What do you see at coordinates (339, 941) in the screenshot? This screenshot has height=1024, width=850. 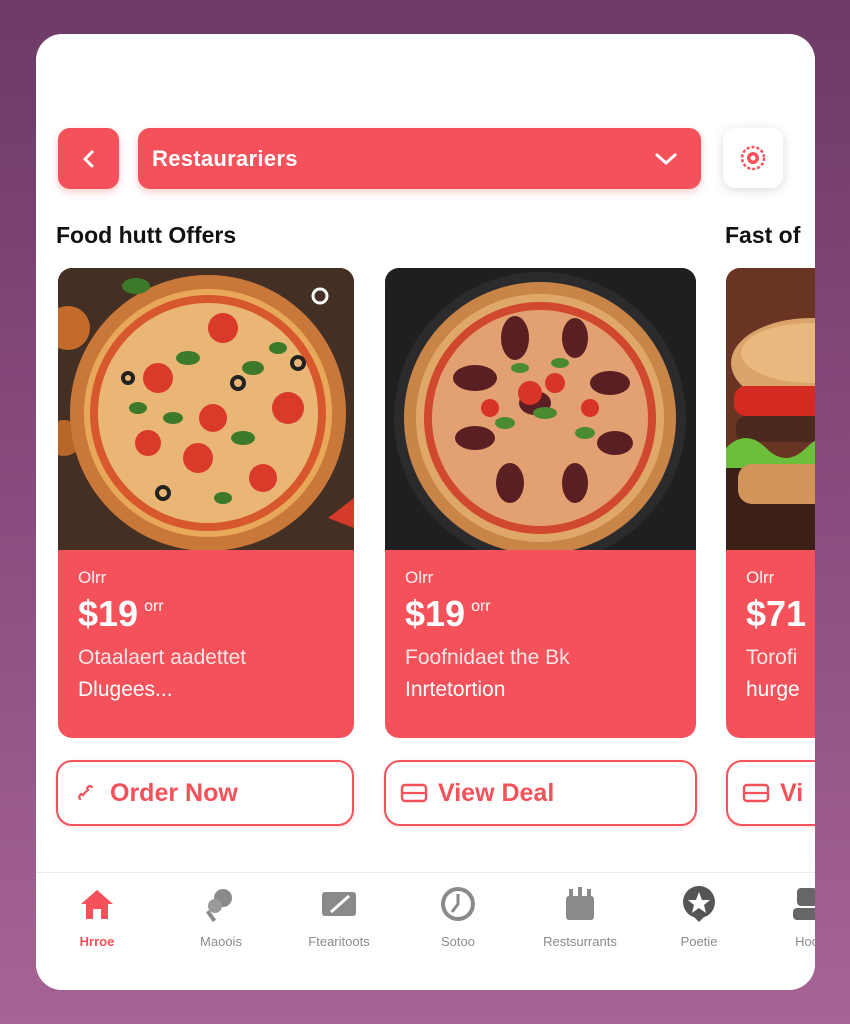 I see `tab-label: Ftearitoots` at bounding box center [339, 941].